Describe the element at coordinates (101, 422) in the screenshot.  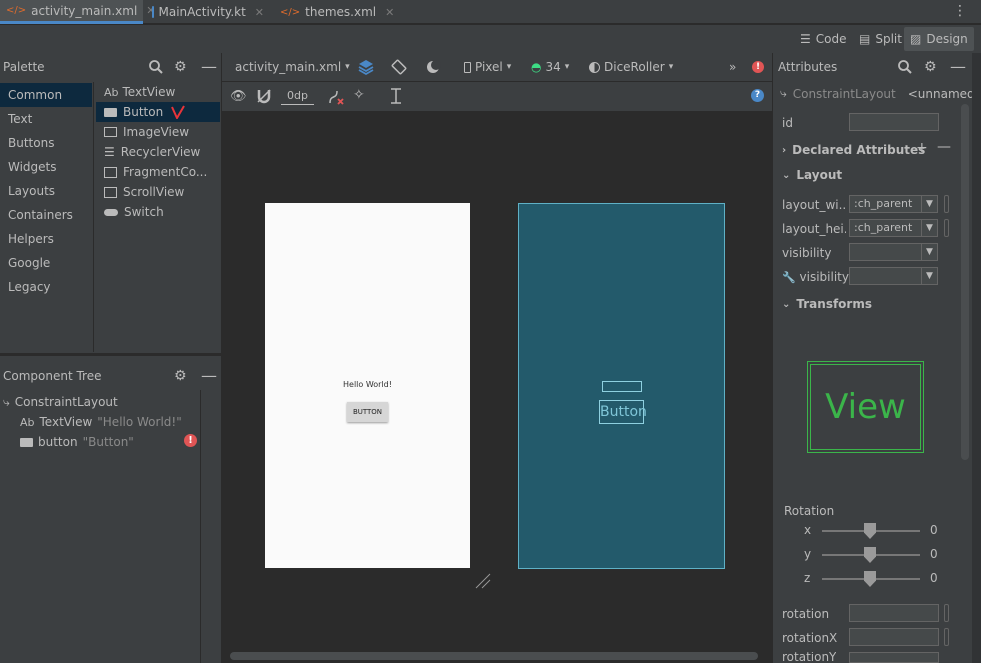
I see `tree-item-textview: Ab TextView "Hello World!"` at that location.